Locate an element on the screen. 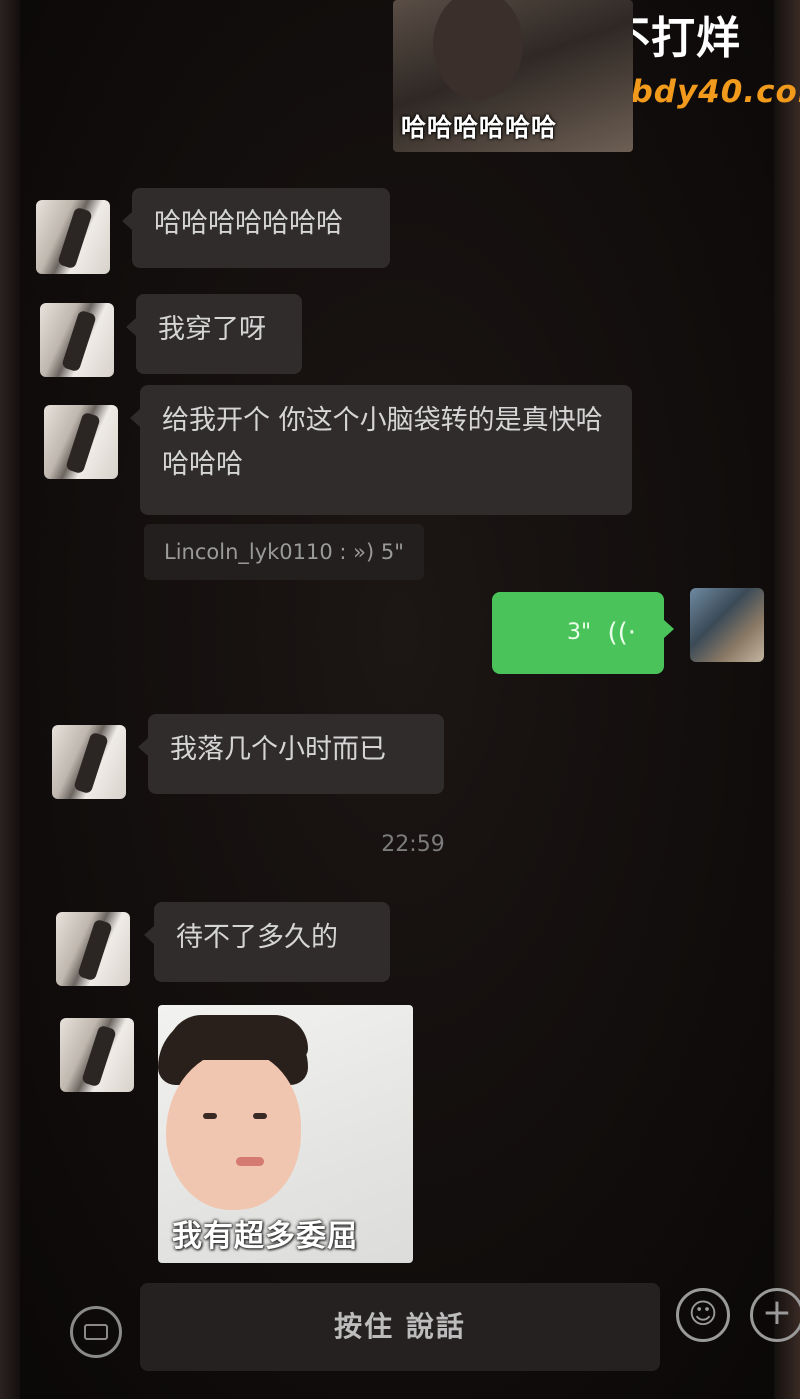 The image size is (800, 1399). message-bubble: 我穿了呀 is located at coordinates (214, 334).